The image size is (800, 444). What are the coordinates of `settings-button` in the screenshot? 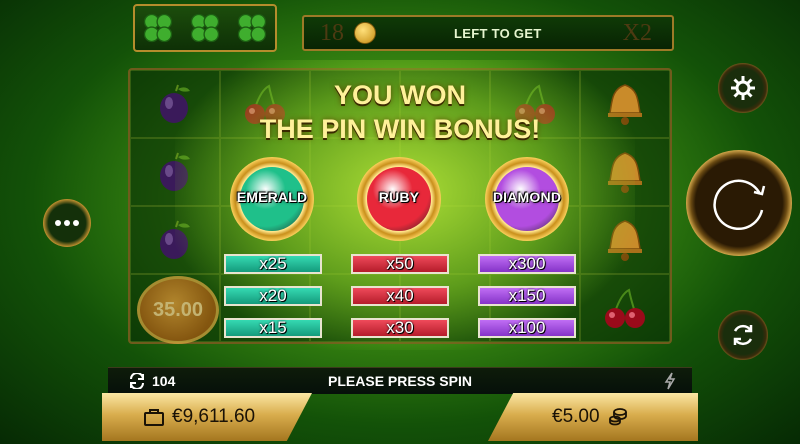 It's located at (743, 88).